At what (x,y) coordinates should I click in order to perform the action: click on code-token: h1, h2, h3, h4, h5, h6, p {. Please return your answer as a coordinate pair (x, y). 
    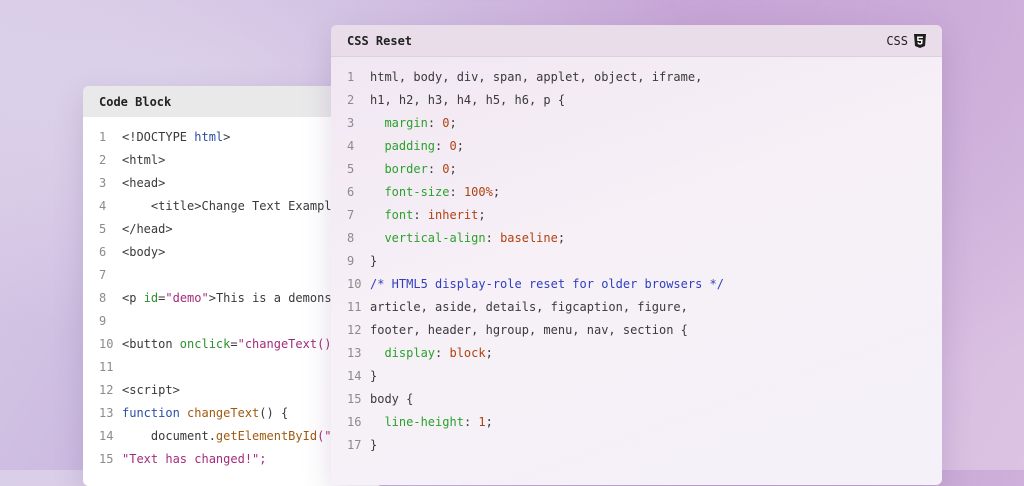
    Looking at the image, I should click on (468, 99).